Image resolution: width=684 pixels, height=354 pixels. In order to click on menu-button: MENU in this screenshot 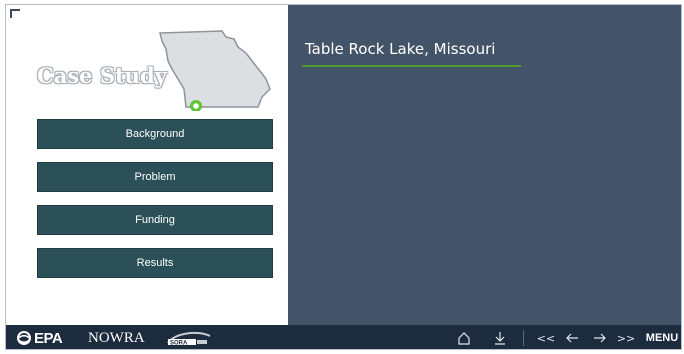, I will do `click(662, 337)`.